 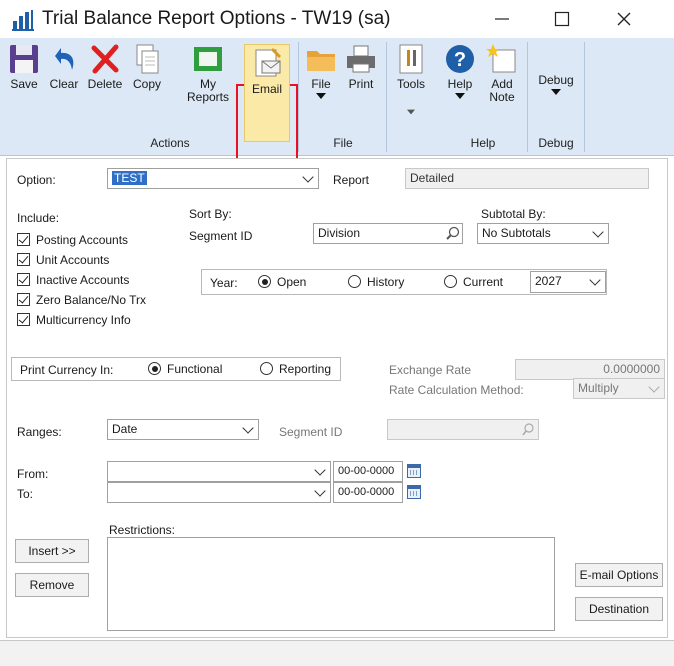 I want to click on ranges-dropdown: Date, so click(x=183, y=429).